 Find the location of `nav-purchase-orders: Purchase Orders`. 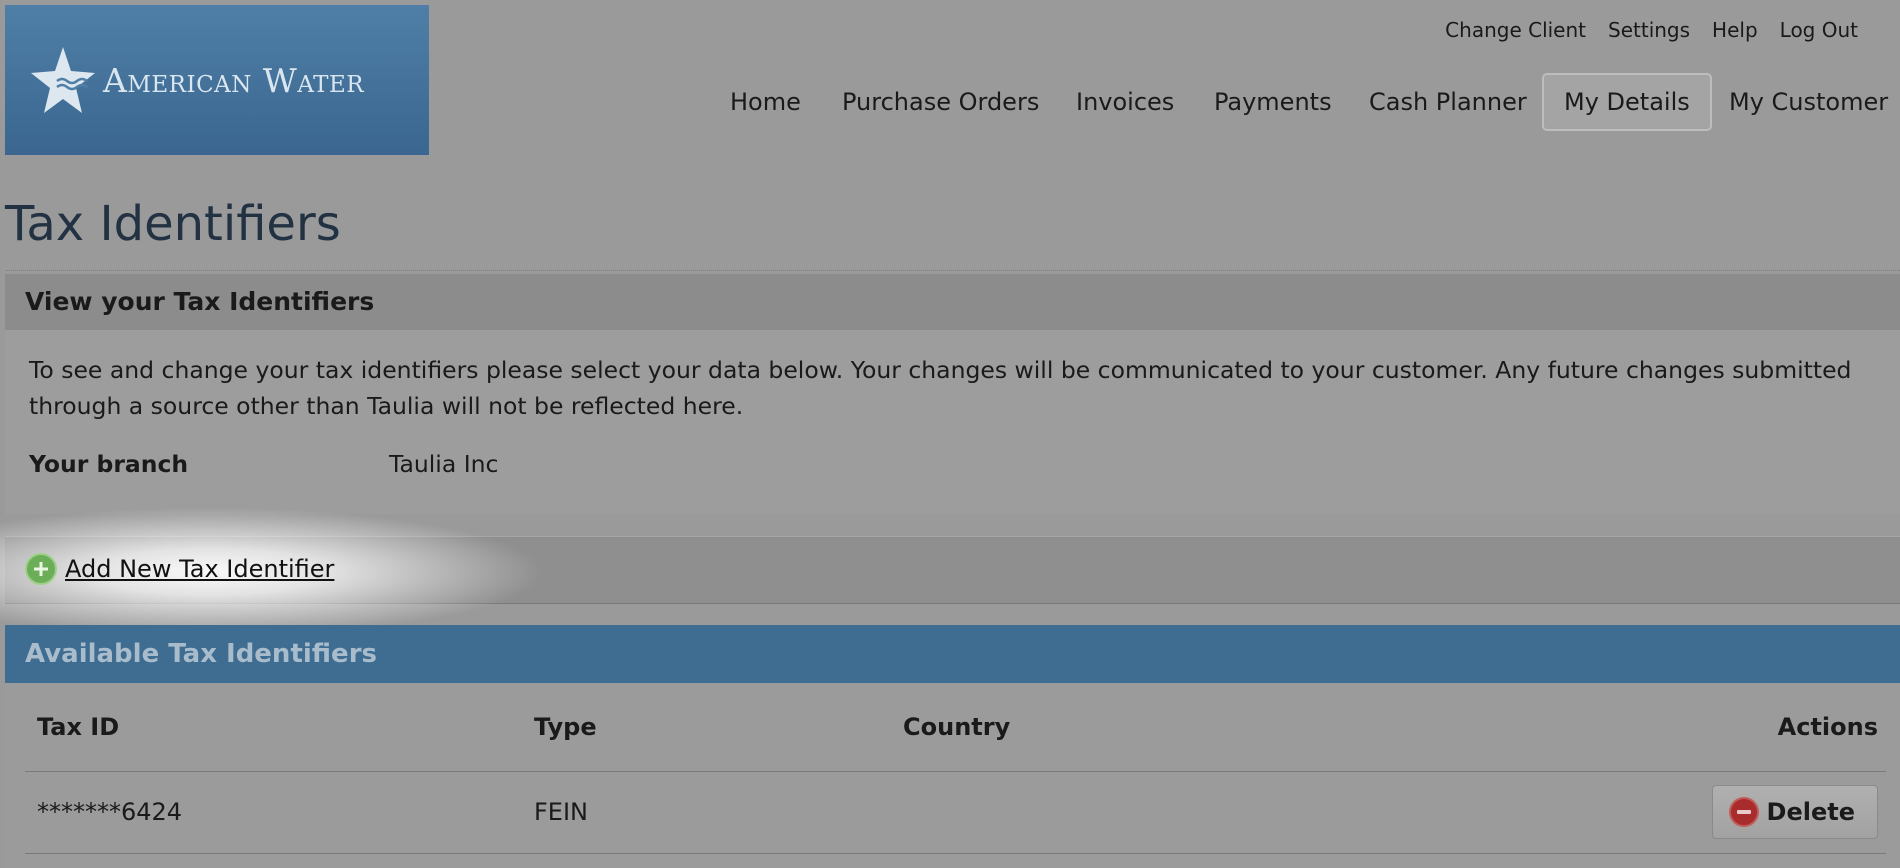

nav-purchase-orders: Purchase Orders is located at coordinates (940, 102).